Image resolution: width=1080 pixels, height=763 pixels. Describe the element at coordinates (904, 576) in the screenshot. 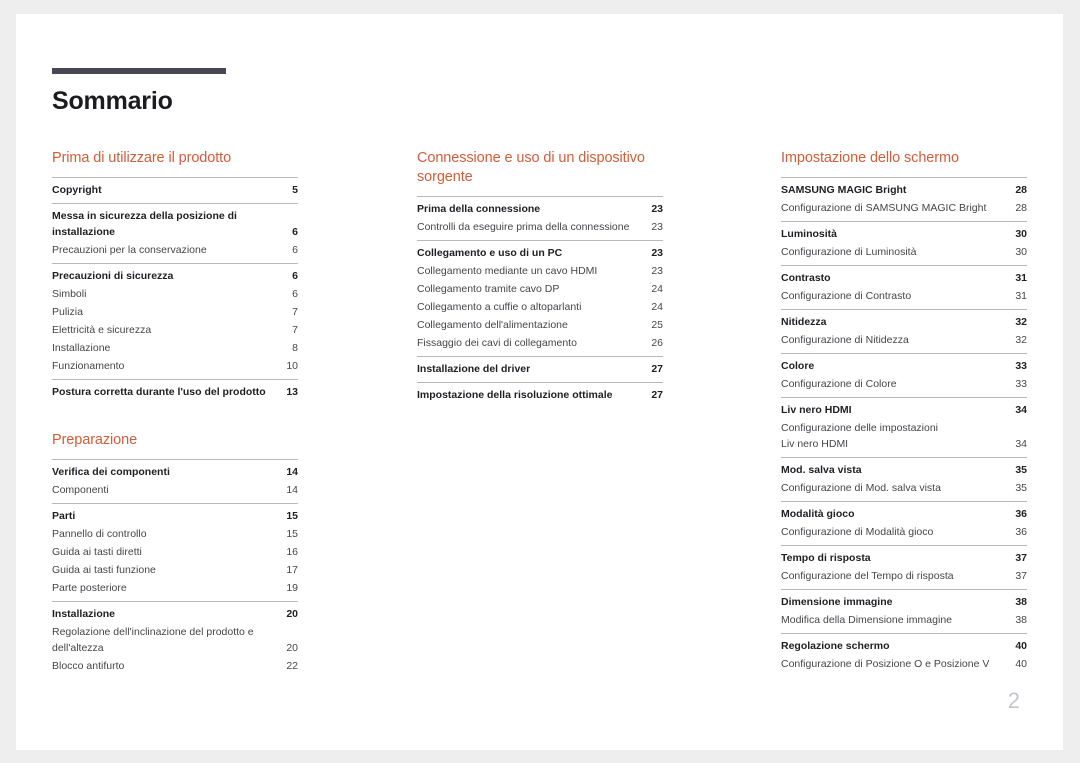

I see `toc-entry-minor: Configurazione del Tempo di risposta 37` at that location.